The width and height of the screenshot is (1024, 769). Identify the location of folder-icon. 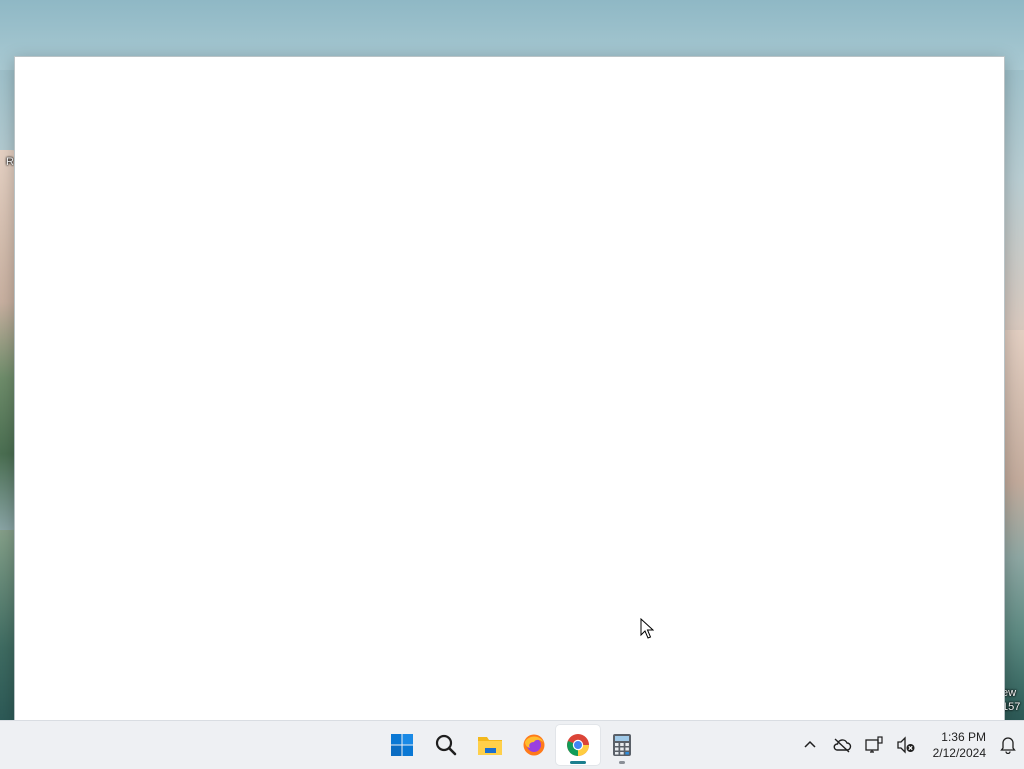
(490, 746).